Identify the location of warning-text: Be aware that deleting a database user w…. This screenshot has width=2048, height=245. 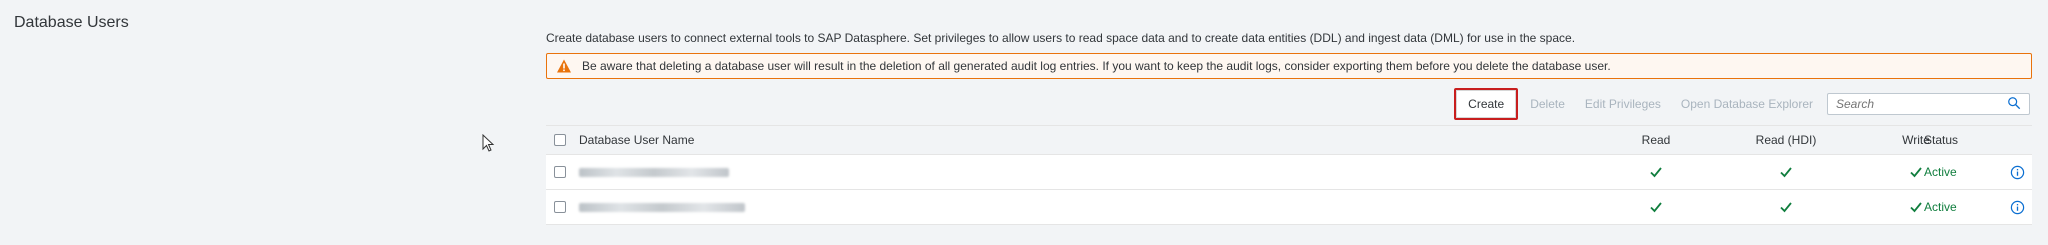
(1096, 66).